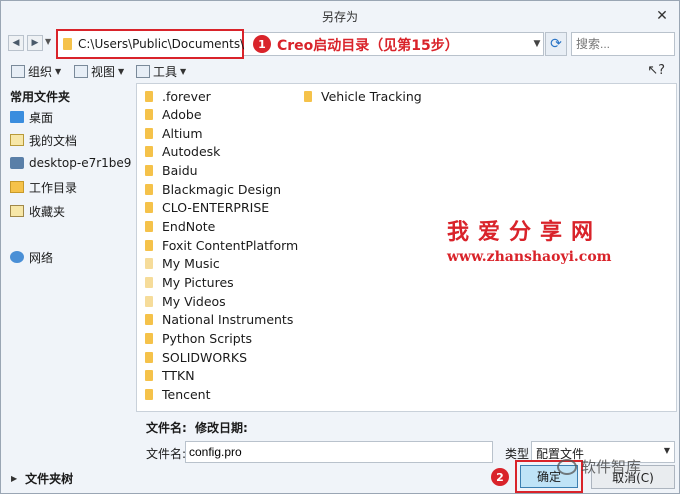  I want to click on filename-input, so click(339, 452).